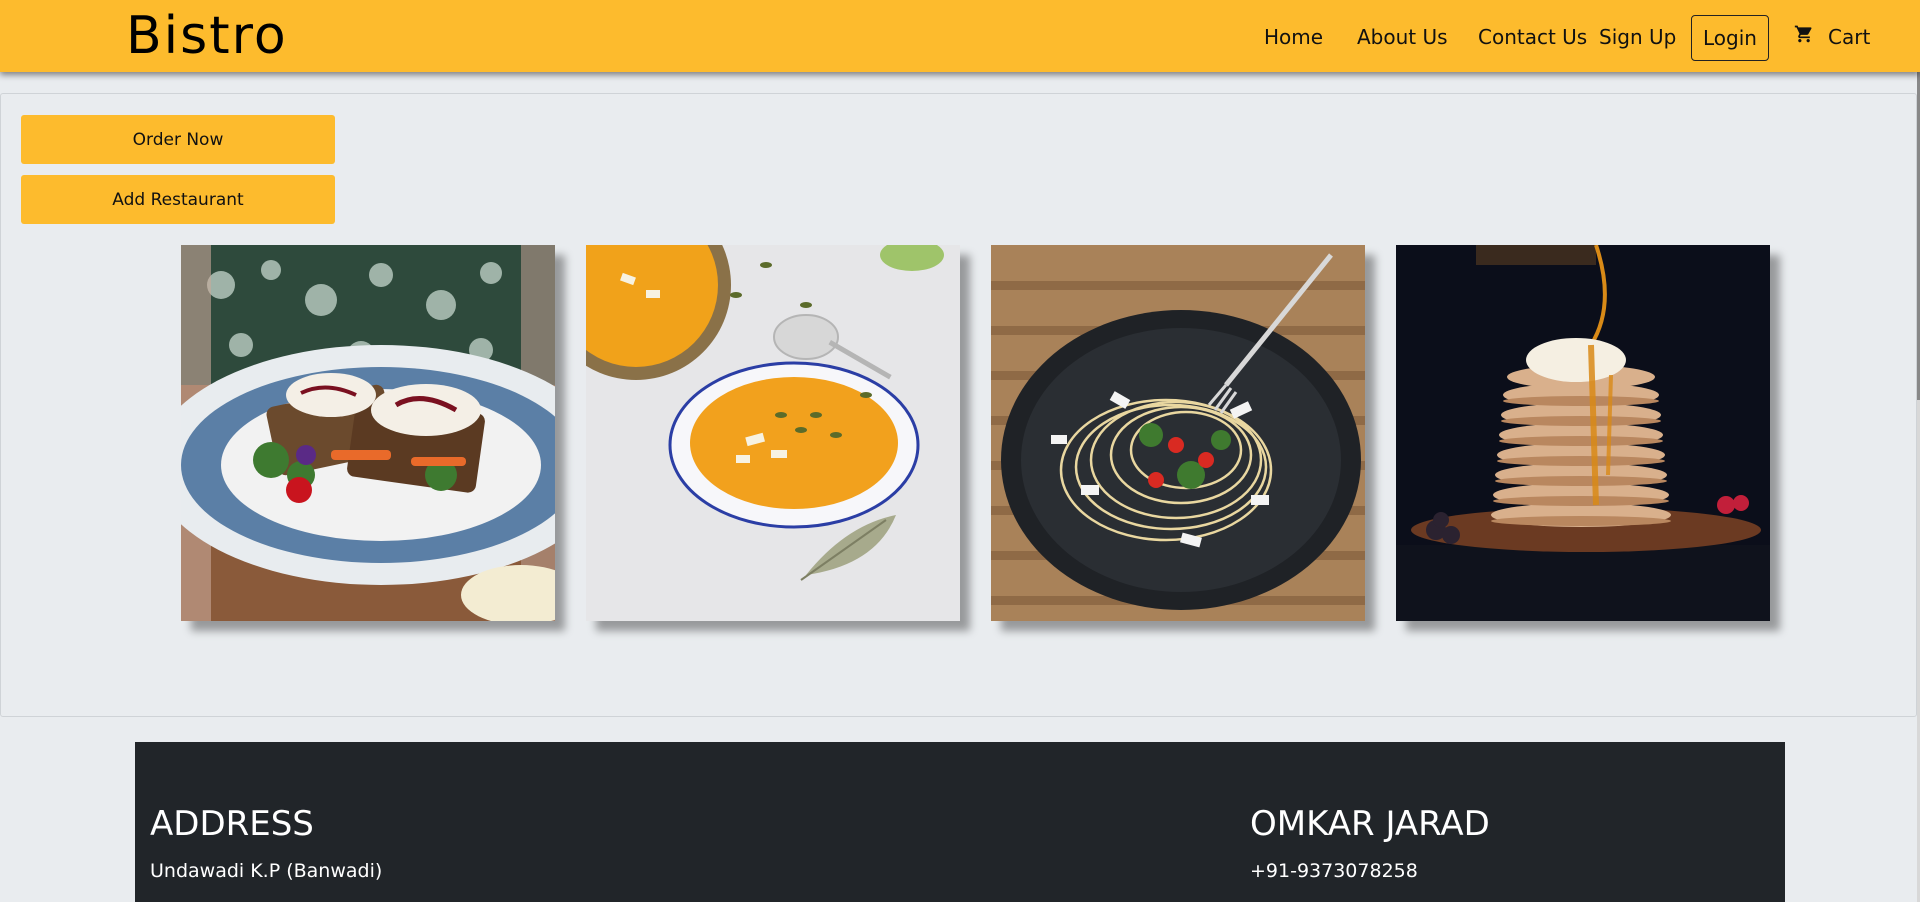 The width and height of the screenshot is (1920, 902). What do you see at coordinates (178, 199) in the screenshot?
I see `add-restaurant-button: Add Restaurant` at bounding box center [178, 199].